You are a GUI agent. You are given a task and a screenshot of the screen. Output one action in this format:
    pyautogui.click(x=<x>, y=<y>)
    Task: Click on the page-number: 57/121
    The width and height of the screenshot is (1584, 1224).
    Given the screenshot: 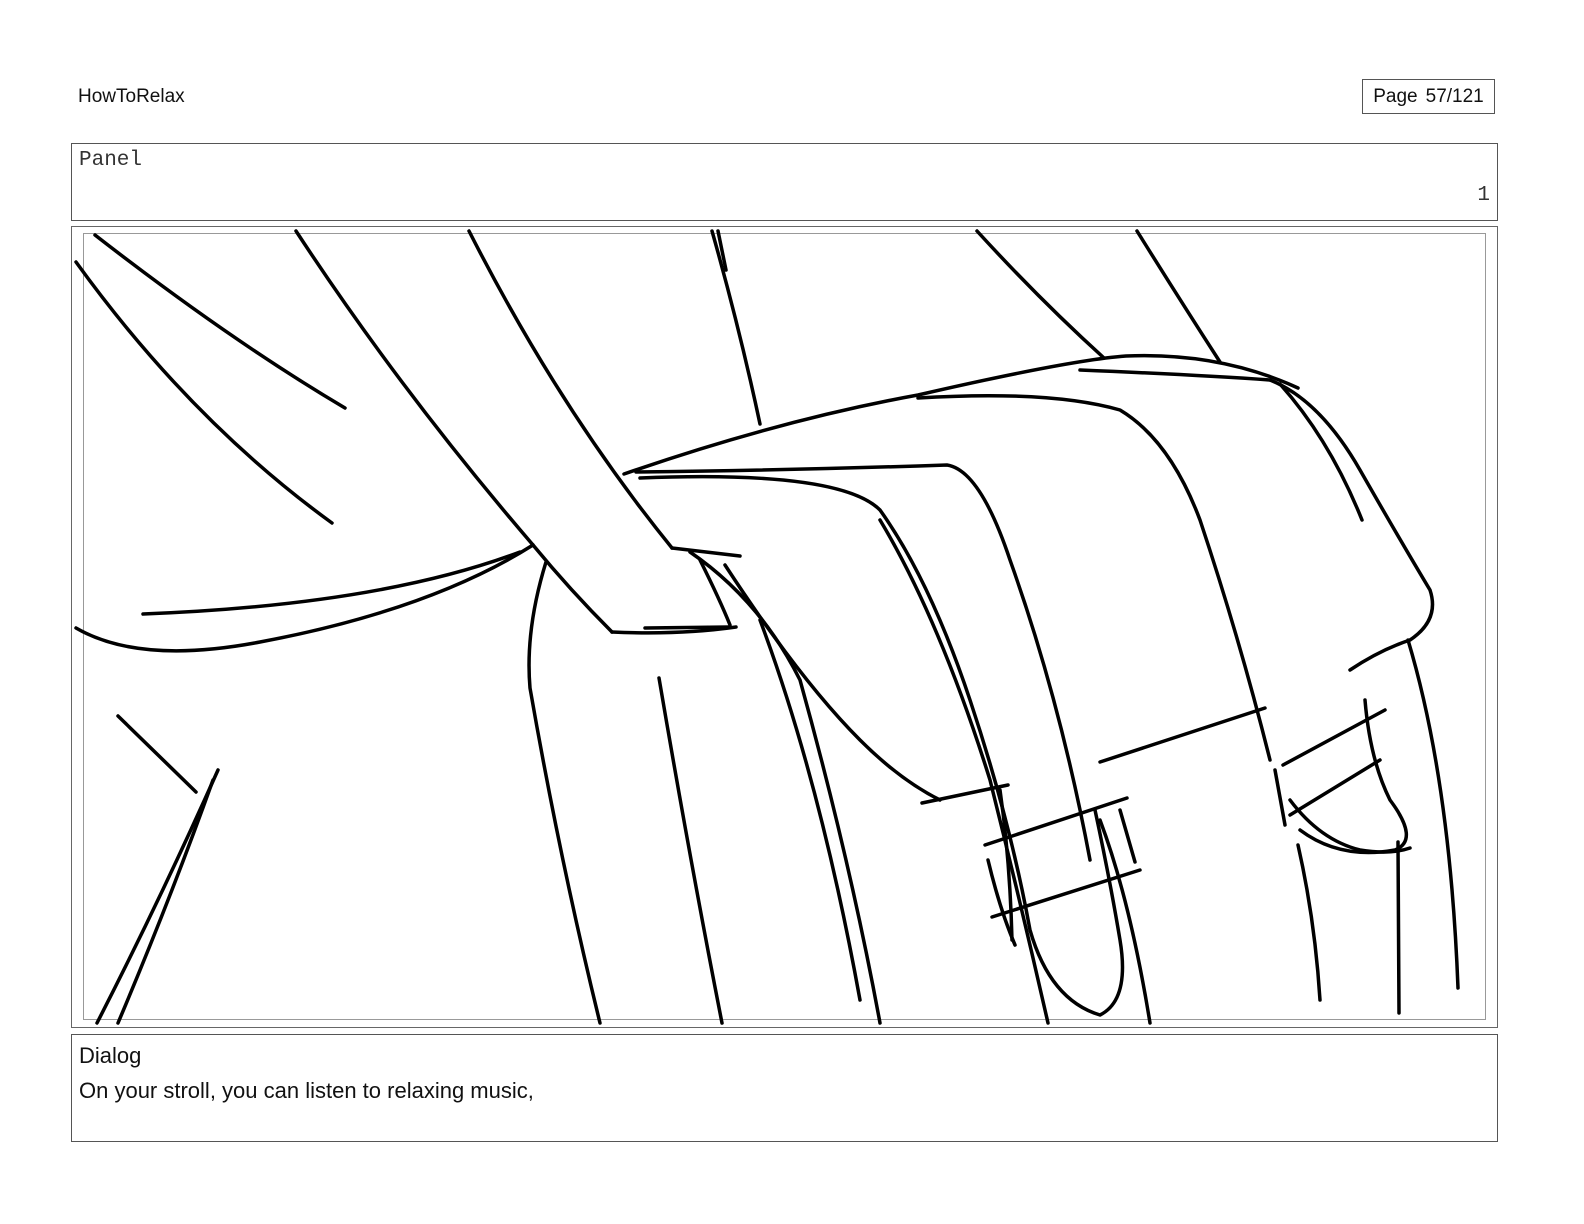 What is the action you would take?
    pyautogui.click(x=1454, y=96)
    